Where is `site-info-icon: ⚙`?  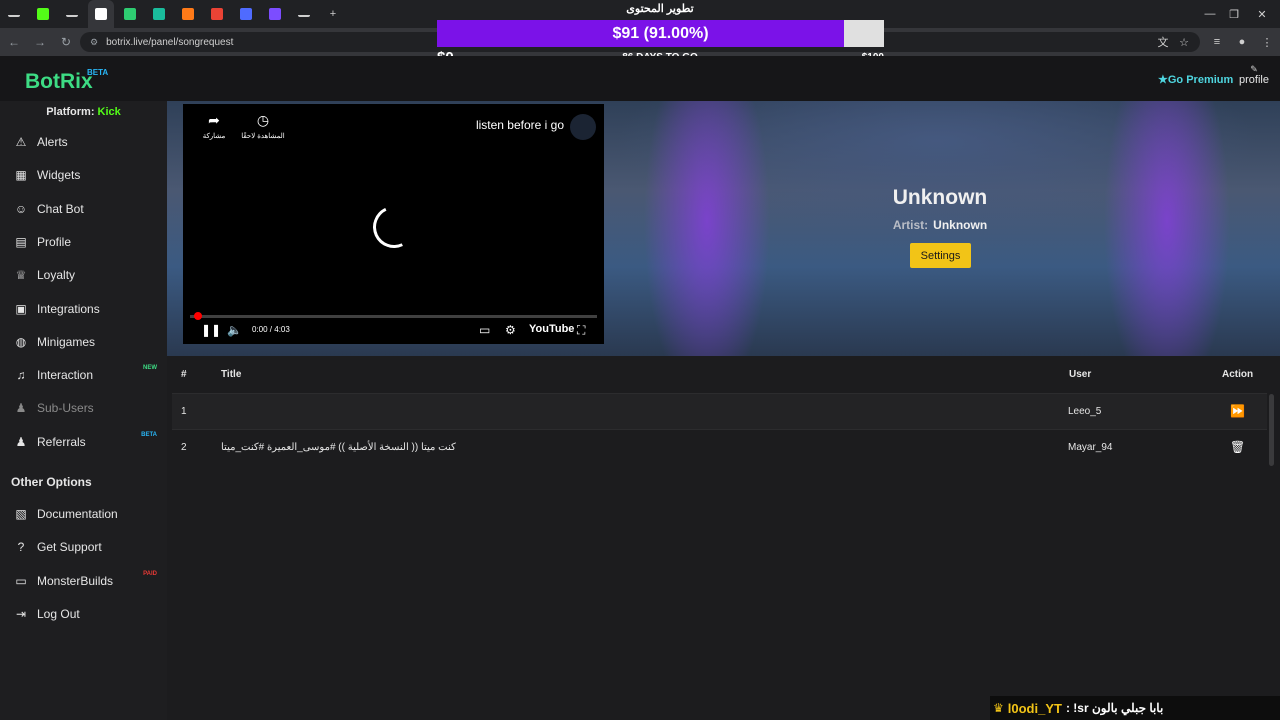 site-info-icon: ⚙ is located at coordinates (94, 42).